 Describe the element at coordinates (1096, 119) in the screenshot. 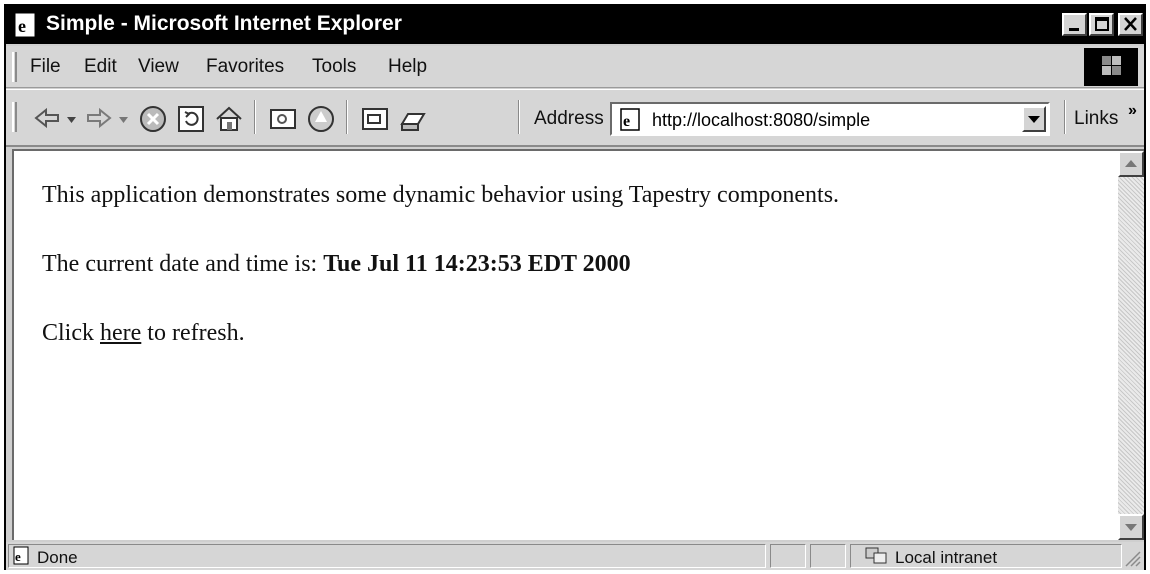

I see `links-button: Links` at that location.